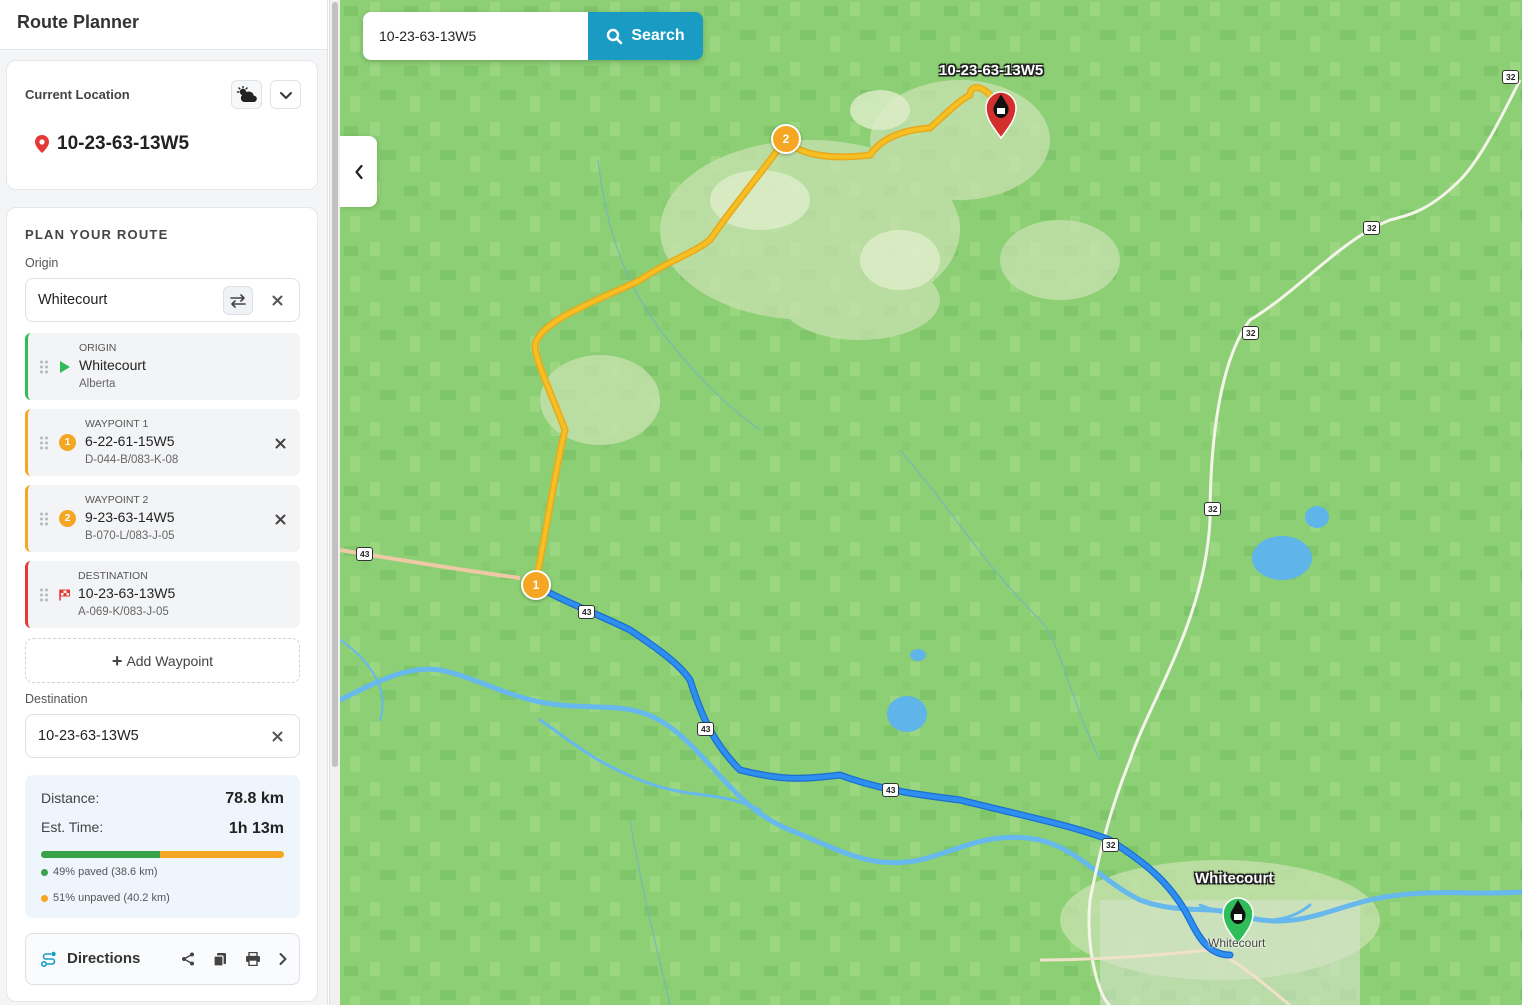 The image size is (1522, 1005). What do you see at coordinates (56, 699) in the screenshot?
I see `destination-label: Destination` at bounding box center [56, 699].